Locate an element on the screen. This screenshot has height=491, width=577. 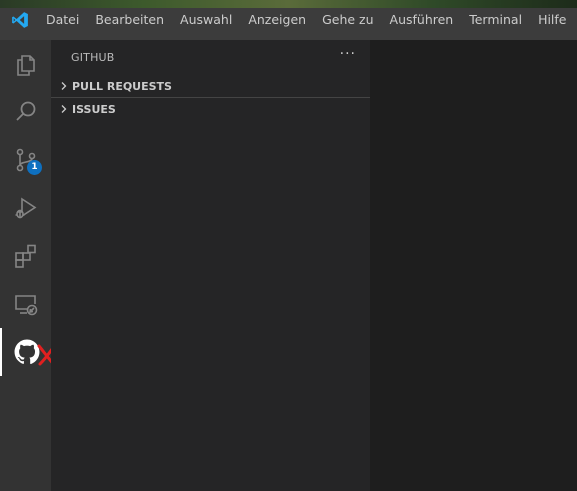
desktop-background-top is located at coordinates (288, 4).